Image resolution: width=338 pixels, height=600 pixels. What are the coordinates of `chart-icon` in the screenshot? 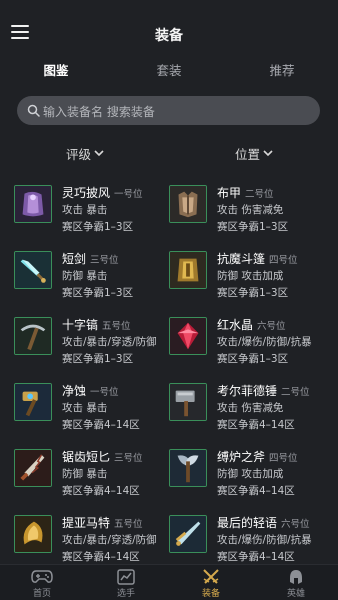 It's located at (126, 577).